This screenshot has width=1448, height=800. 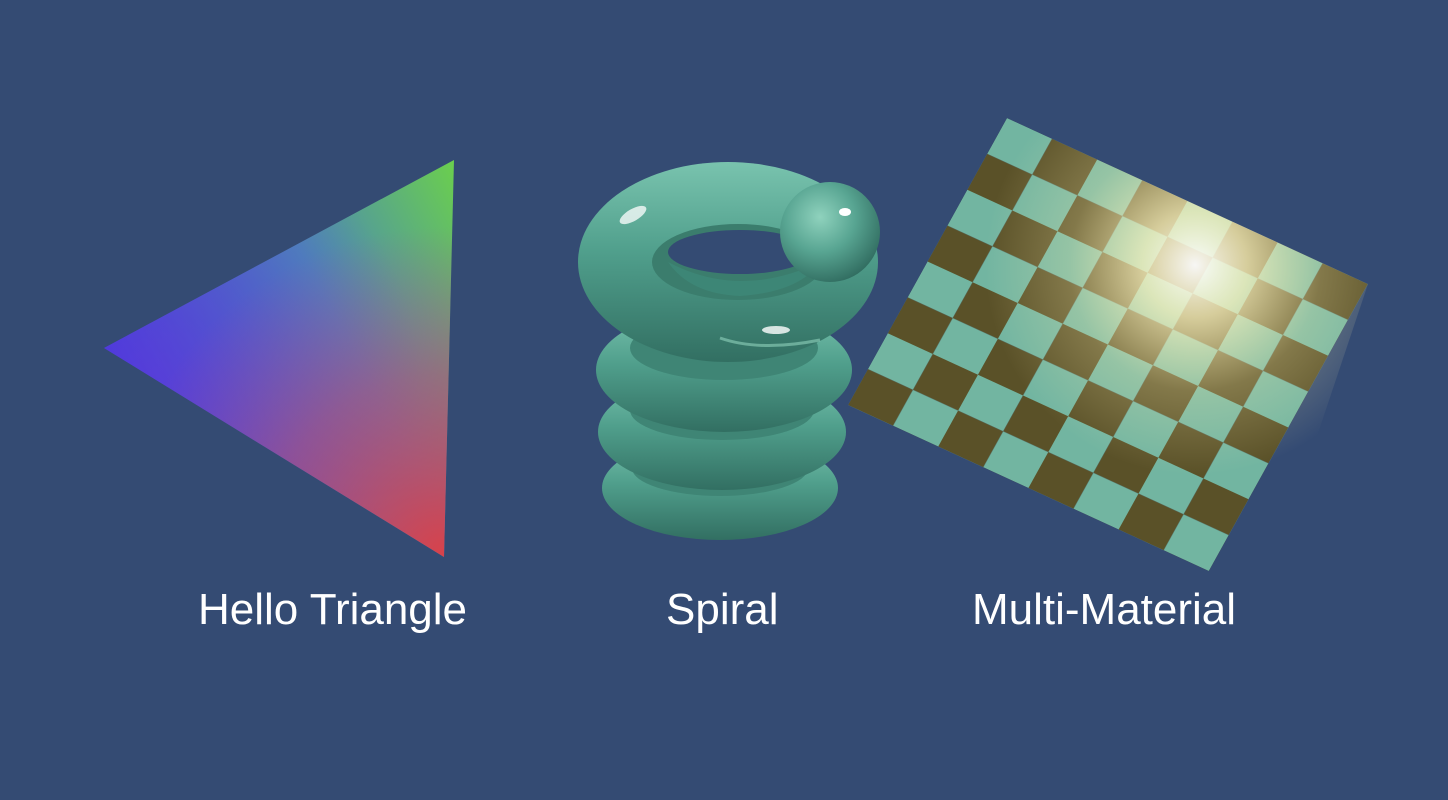 What do you see at coordinates (1104, 609) in the screenshot?
I see `multi-material-label: Multi-Material` at bounding box center [1104, 609].